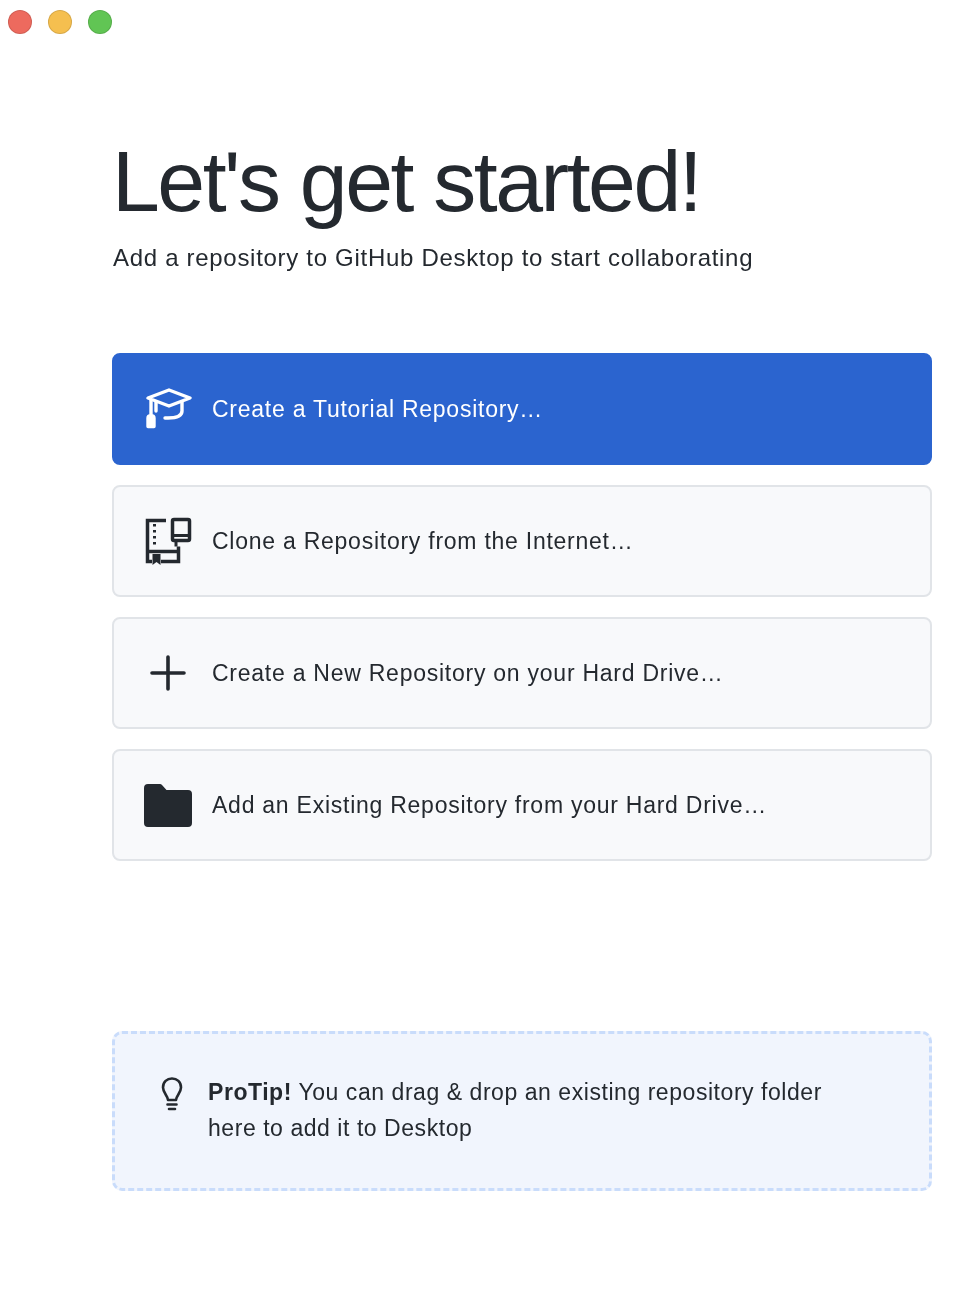  What do you see at coordinates (515, 1111) in the screenshot?
I see `tip-text: ProTip! You can drag & drop an existing repository folder here to add it to Desktop` at bounding box center [515, 1111].